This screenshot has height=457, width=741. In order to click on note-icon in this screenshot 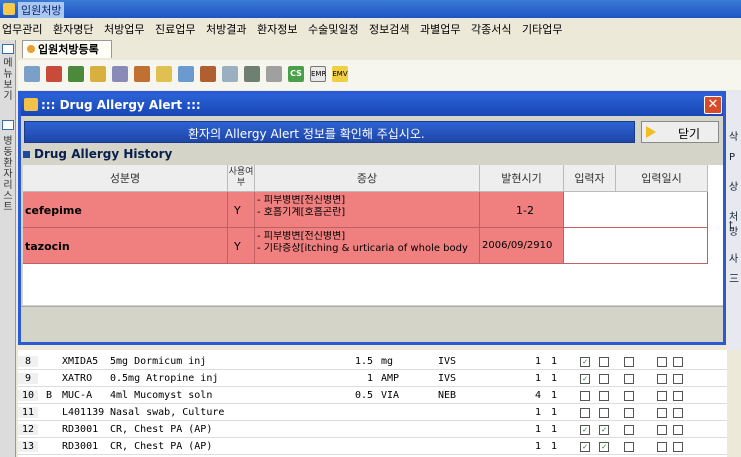, I will do `click(164, 74)`.